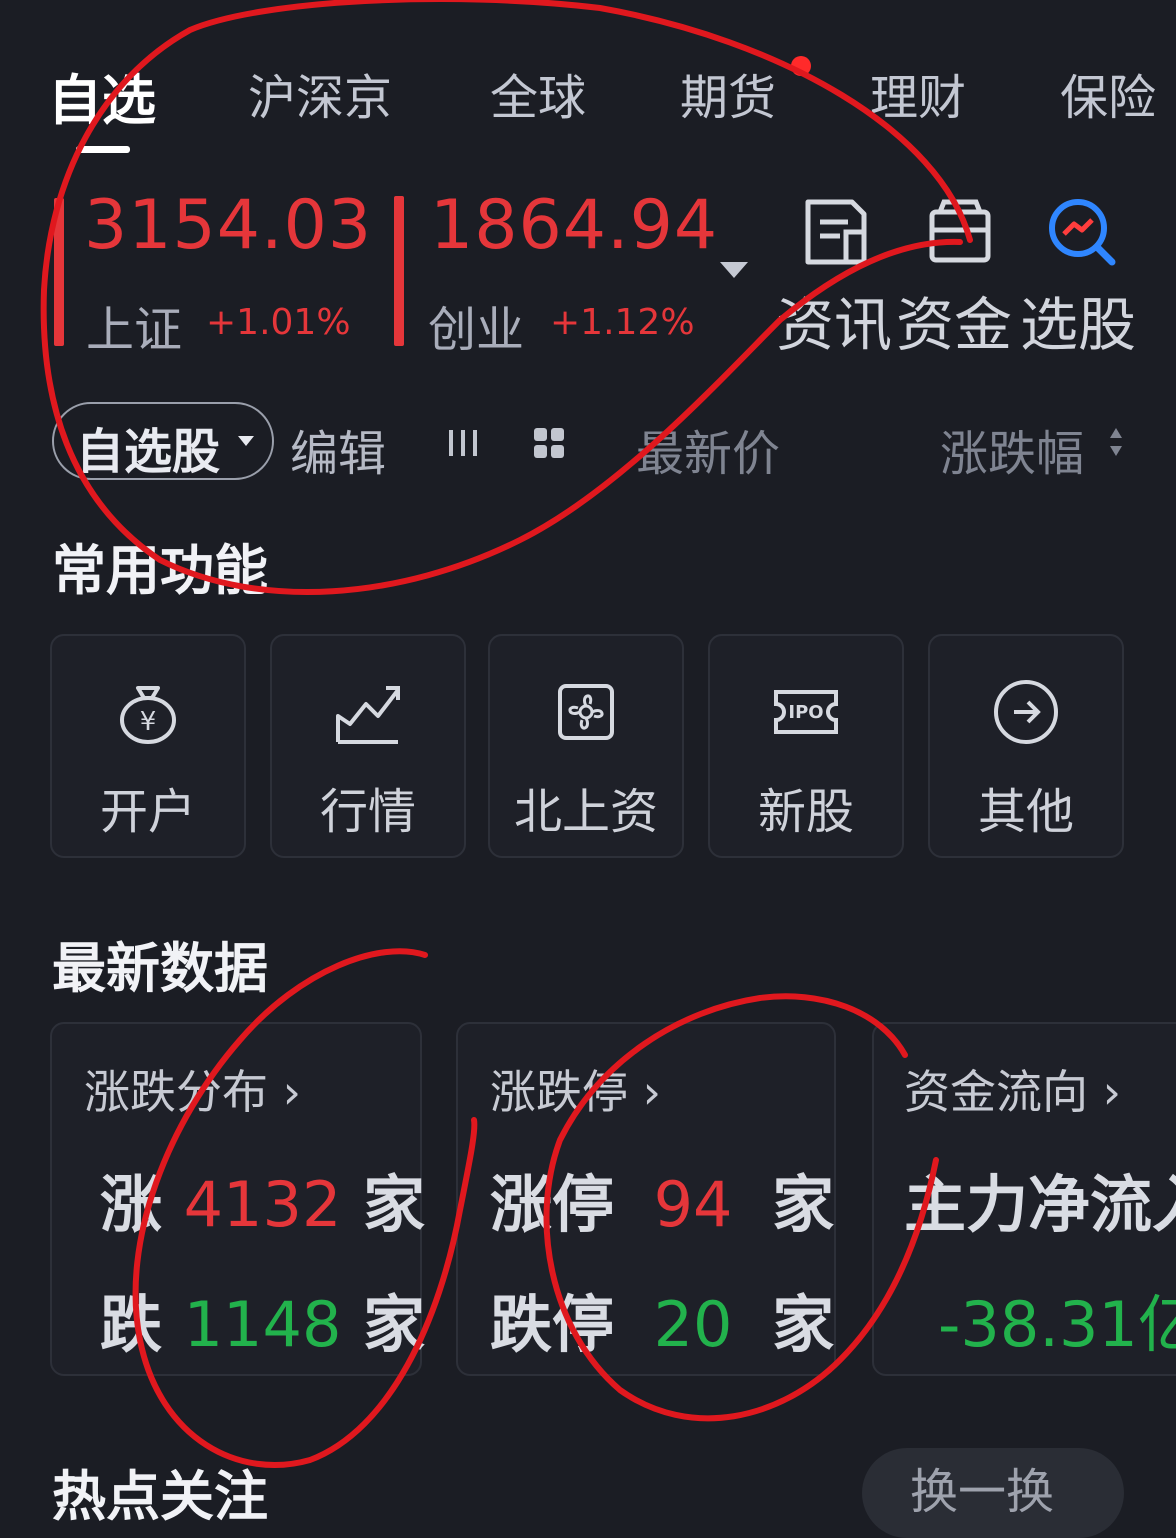 The height and width of the screenshot is (1538, 1176). I want to click on section-title-latest-data: 最新数据, so click(160, 968).